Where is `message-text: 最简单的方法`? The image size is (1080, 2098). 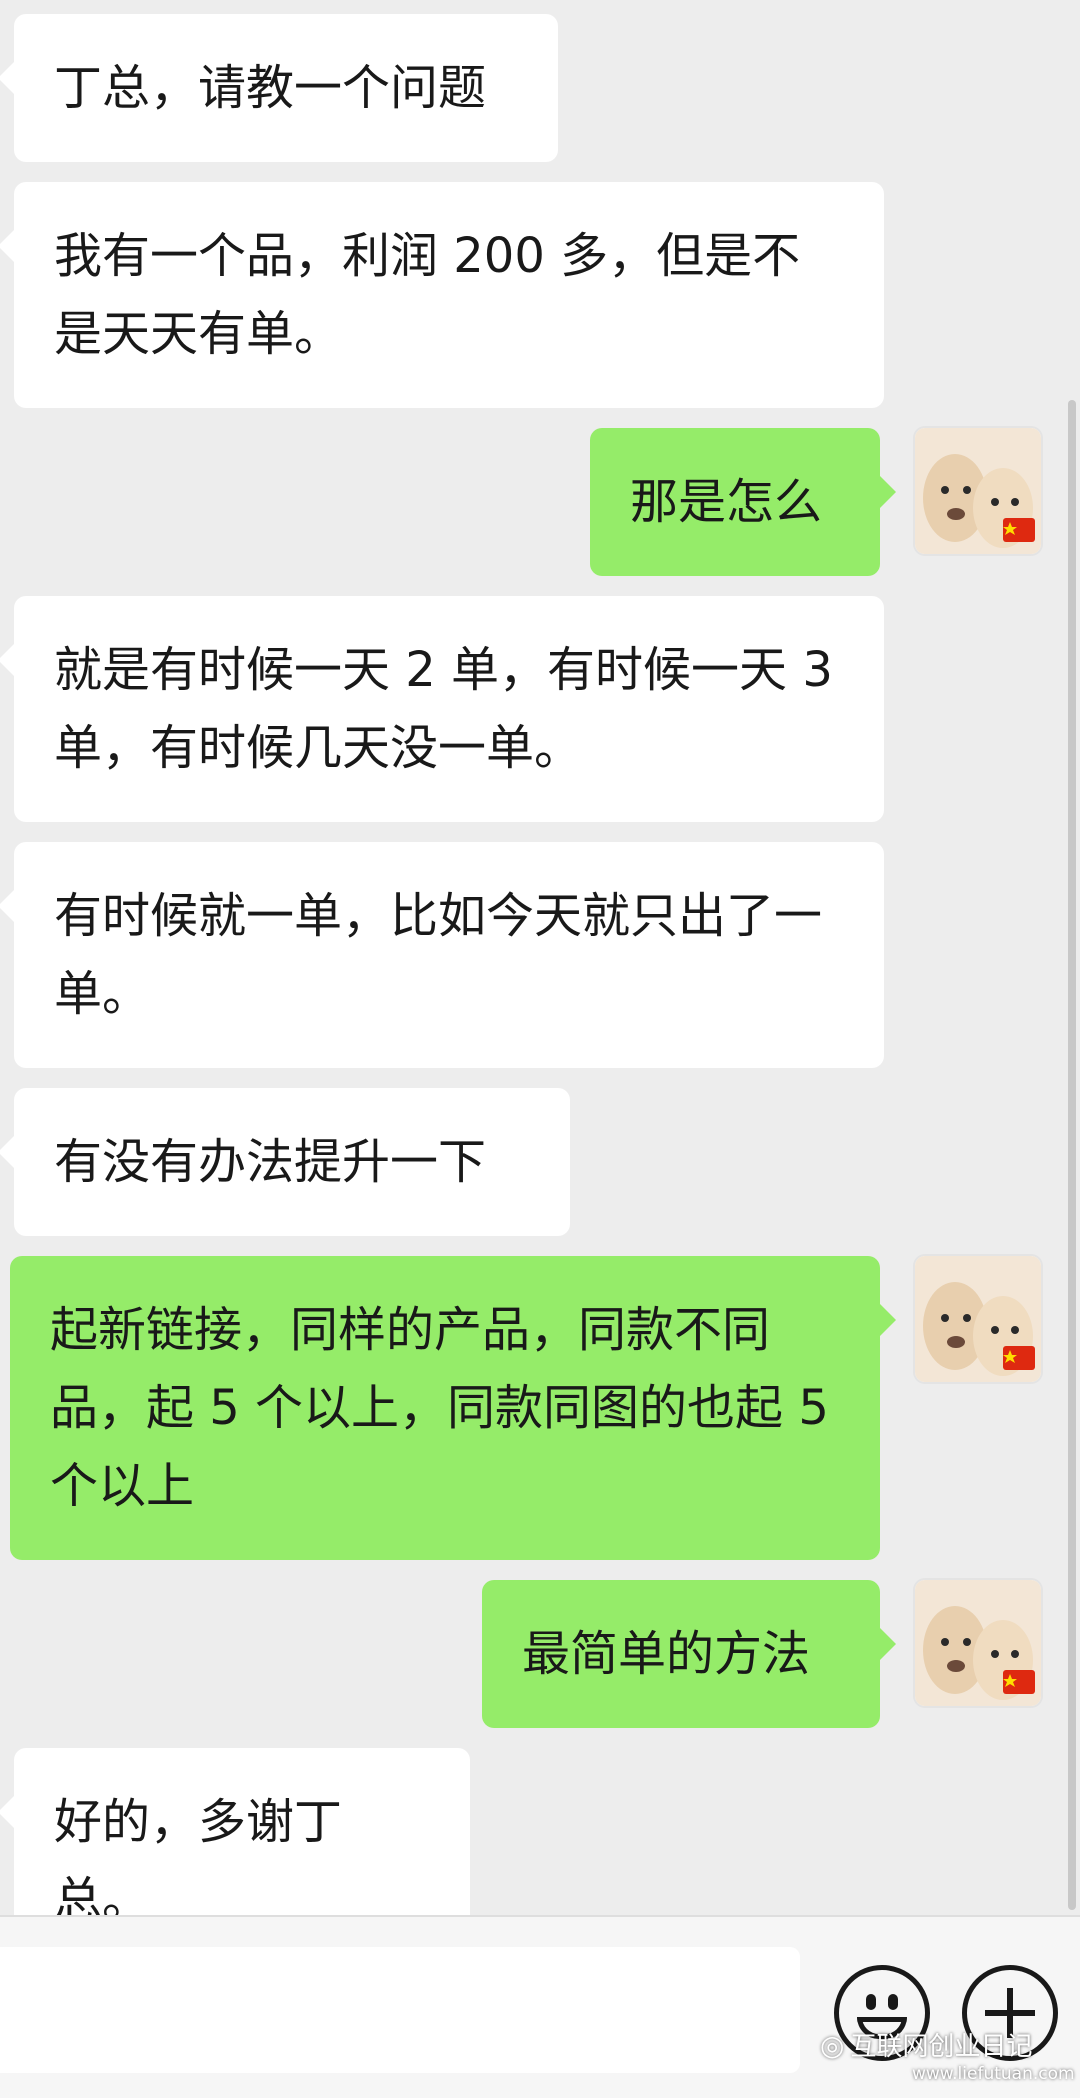 message-text: 最简单的方法 is located at coordinates (666, 1654).